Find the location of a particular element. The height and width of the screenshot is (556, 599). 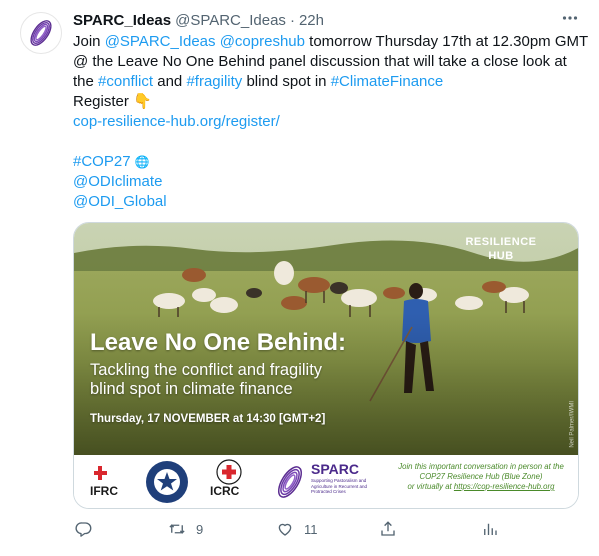

sparc-ribbon-icon is located at coordinates (290, 482).